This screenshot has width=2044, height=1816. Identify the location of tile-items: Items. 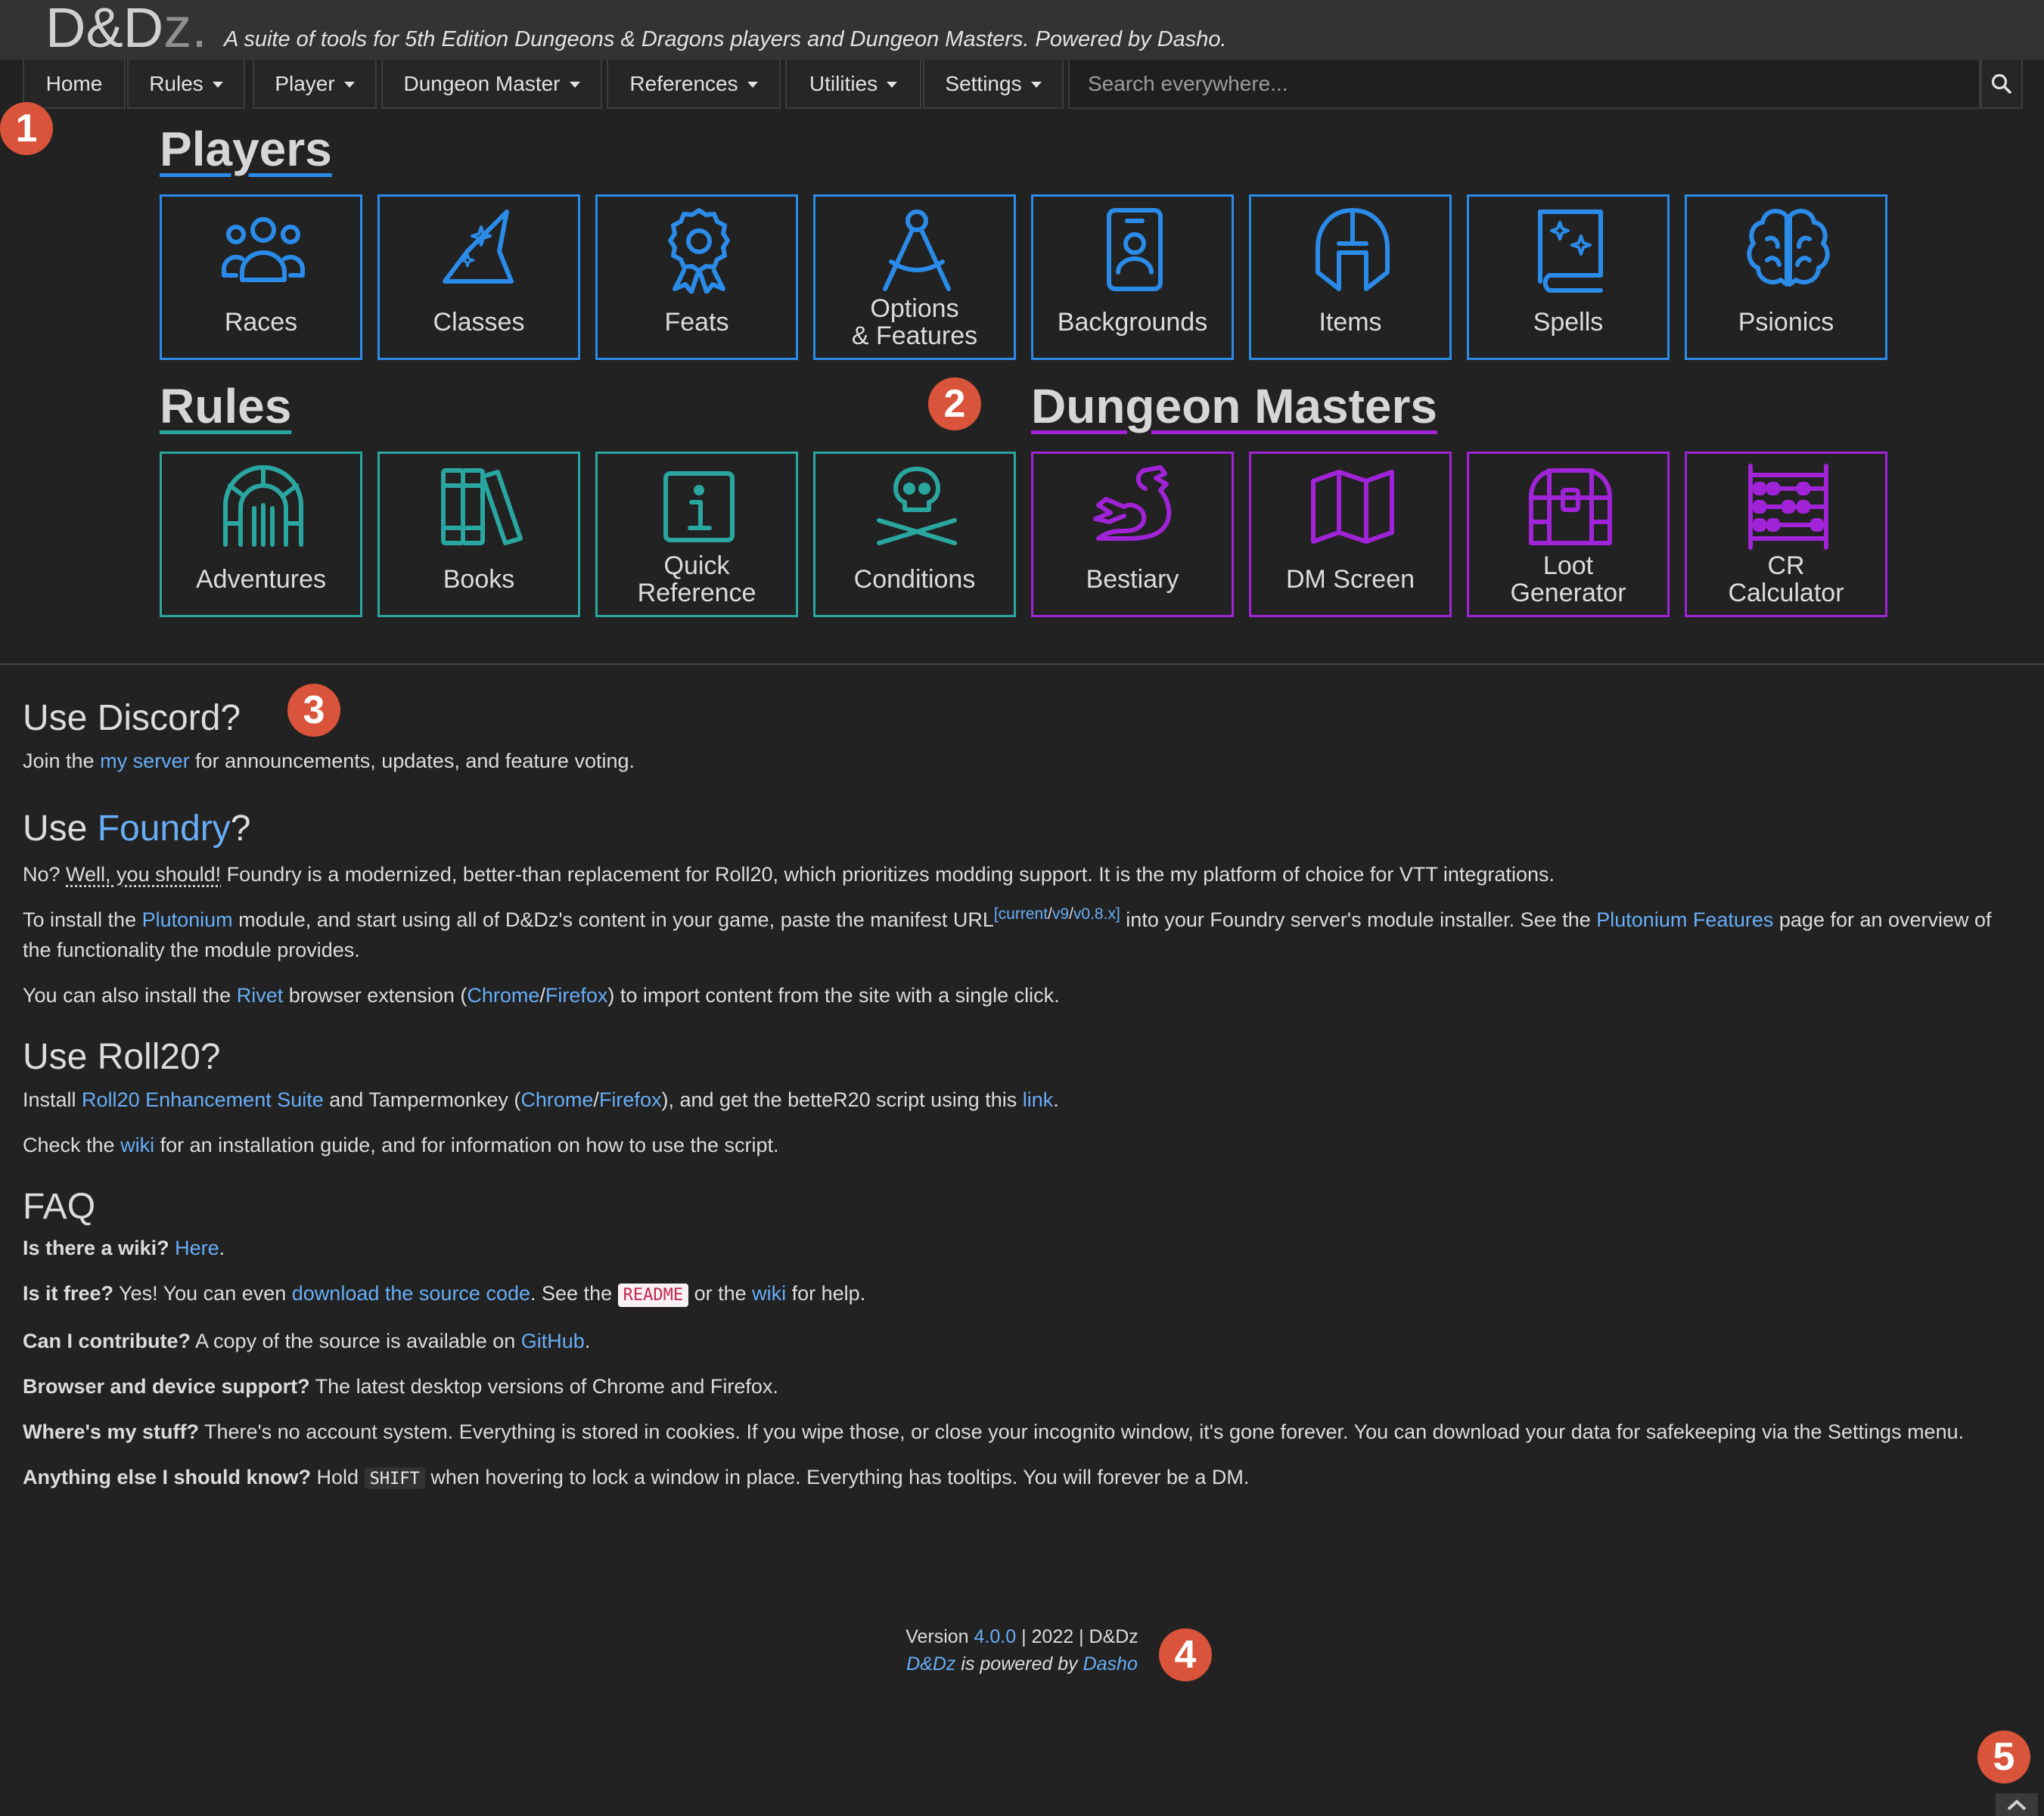
(1350, 277).